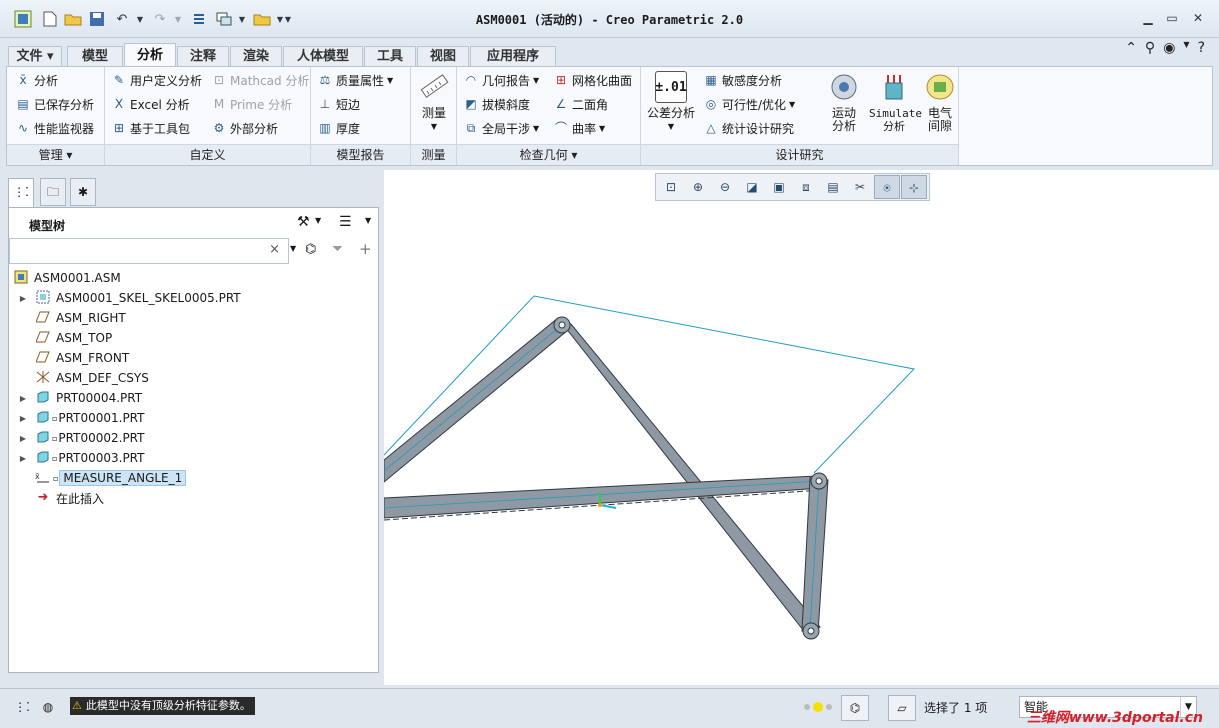 The width and height of the screenshot is (1219, 728). Describe the element at coordinates (193, 478) in the screenshot. I see `tree-item-measure-angle: x̄ ▫ MEASURE_ANGLE_1` at that location.